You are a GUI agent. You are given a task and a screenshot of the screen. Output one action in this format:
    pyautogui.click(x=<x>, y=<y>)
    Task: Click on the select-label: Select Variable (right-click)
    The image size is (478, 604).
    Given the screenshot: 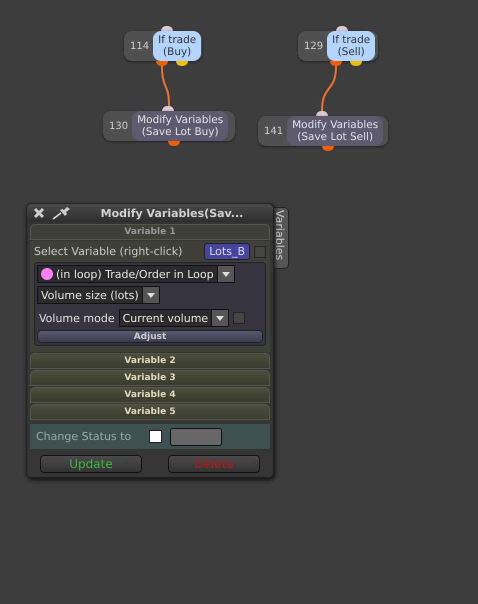 What is the action you would take?
    pyautogui.click(x=108, y=251)
    